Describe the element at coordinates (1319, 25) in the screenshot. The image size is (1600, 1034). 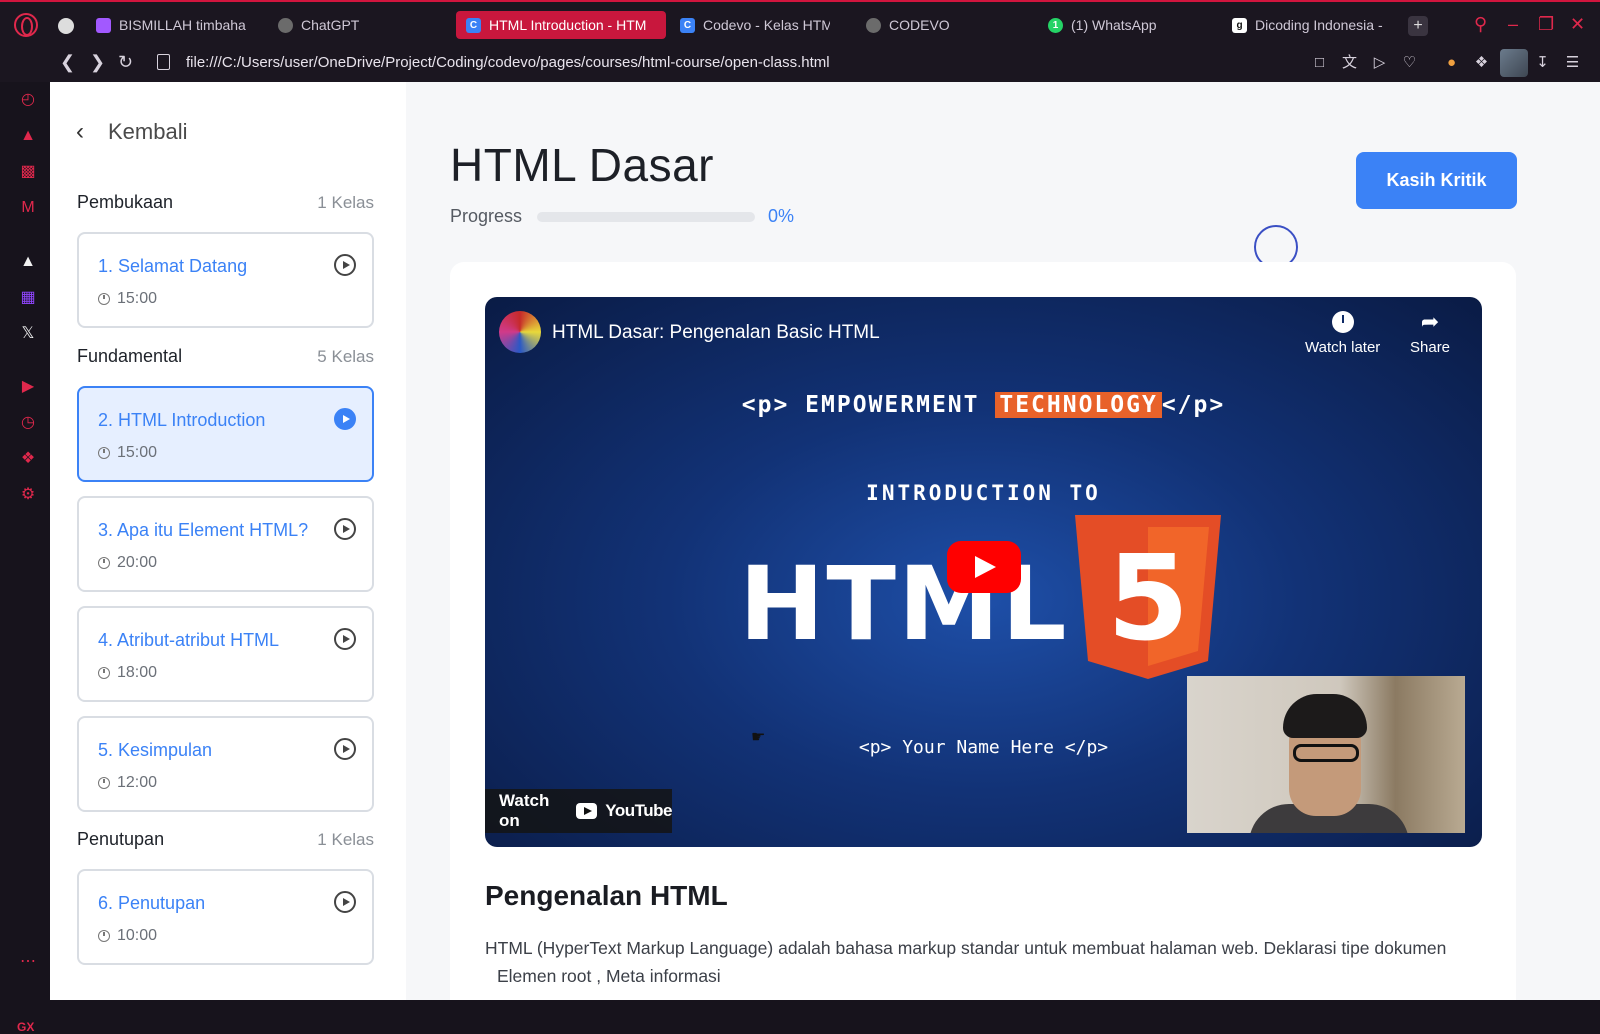
I see `tab-label: Dicoding Indonesia -` at that location.